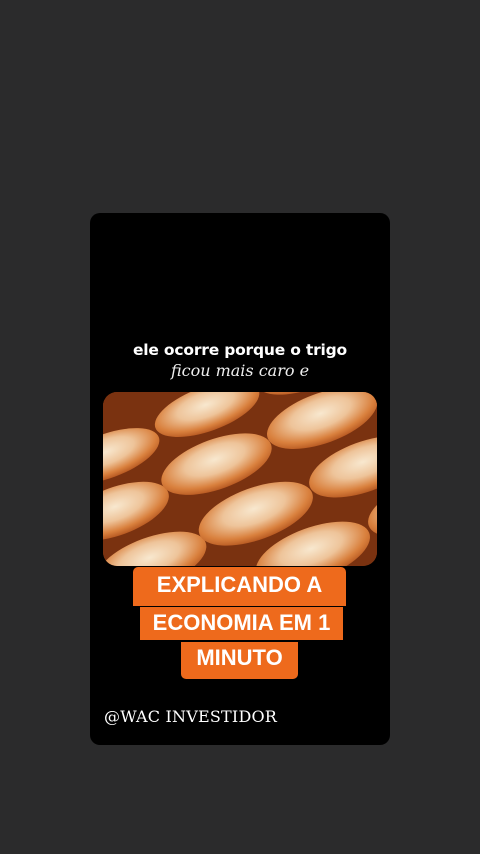 Image resolution: width=480 pixels, height=854 pixels. I want to click on title-line-1: EXPLICANDO A, so click(239, 586).